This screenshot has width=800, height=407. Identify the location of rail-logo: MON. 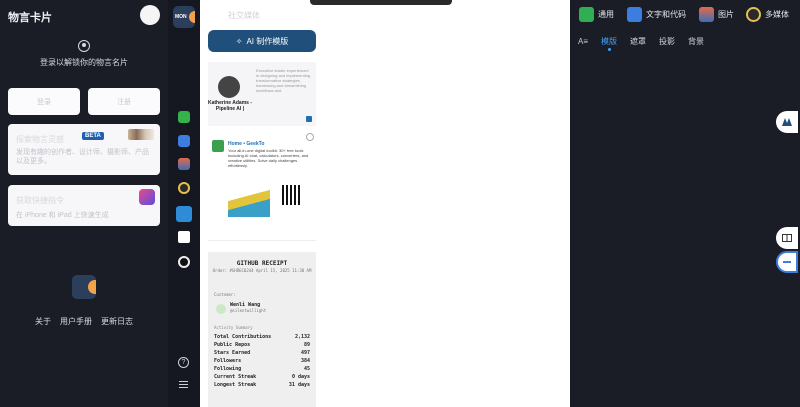
(184, 17).